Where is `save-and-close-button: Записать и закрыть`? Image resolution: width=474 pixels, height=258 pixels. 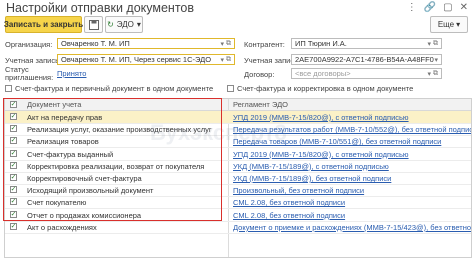 save-and-close-button: Записать и закрыть is located at coordinates (43, 24).